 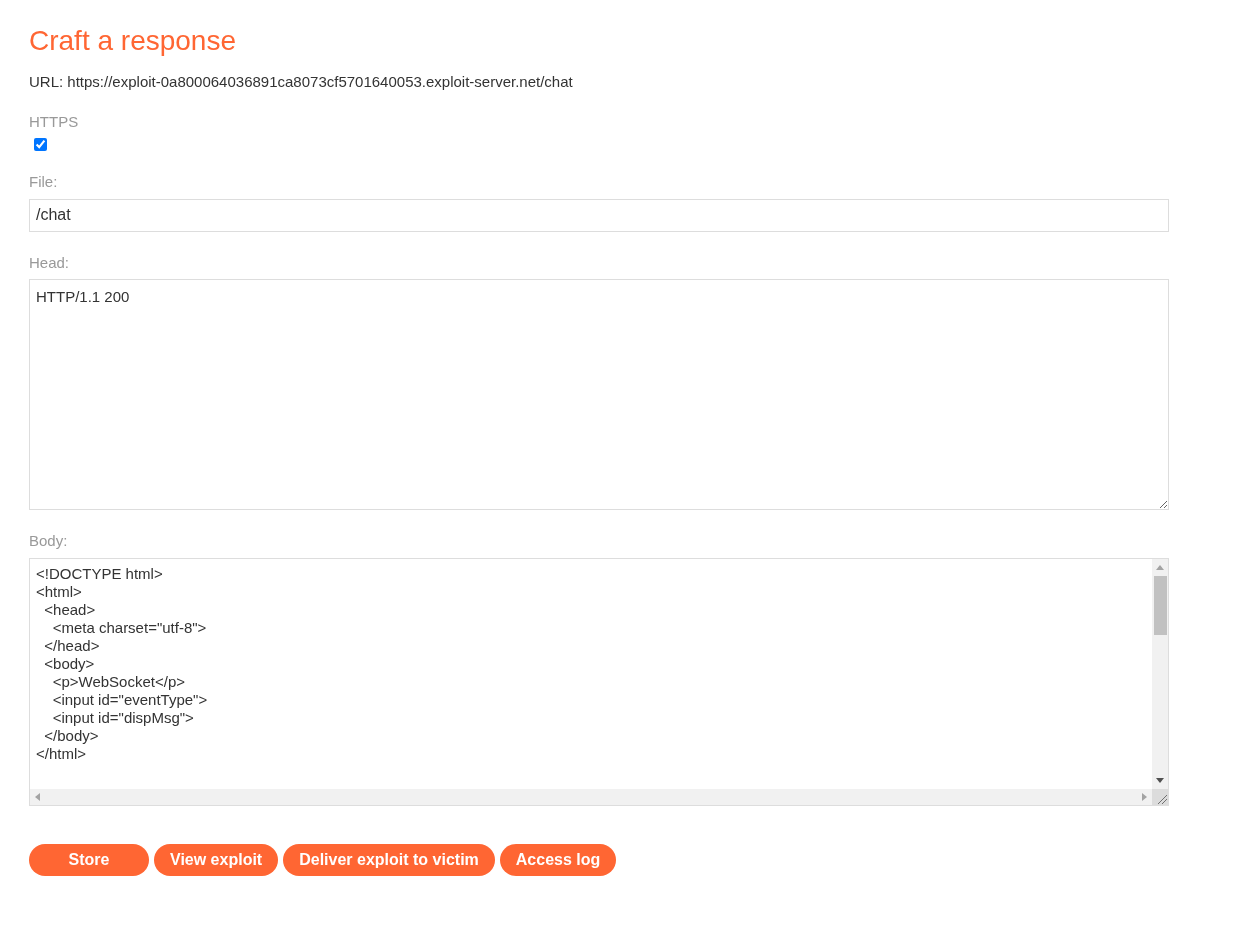 I want to click on scroll-up-icon, so click(x=1160, y=567).